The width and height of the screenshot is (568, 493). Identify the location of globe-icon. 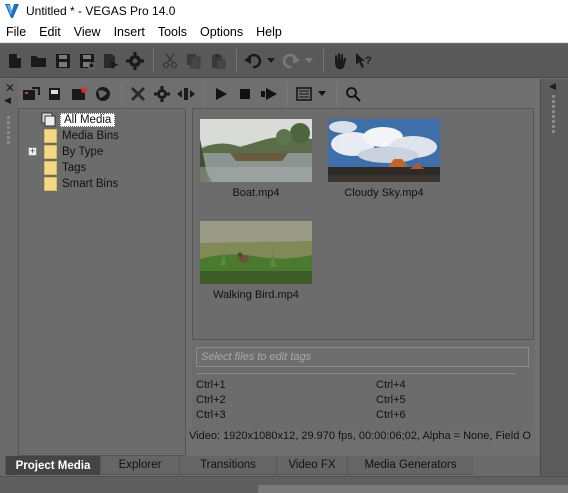
(103, 94).